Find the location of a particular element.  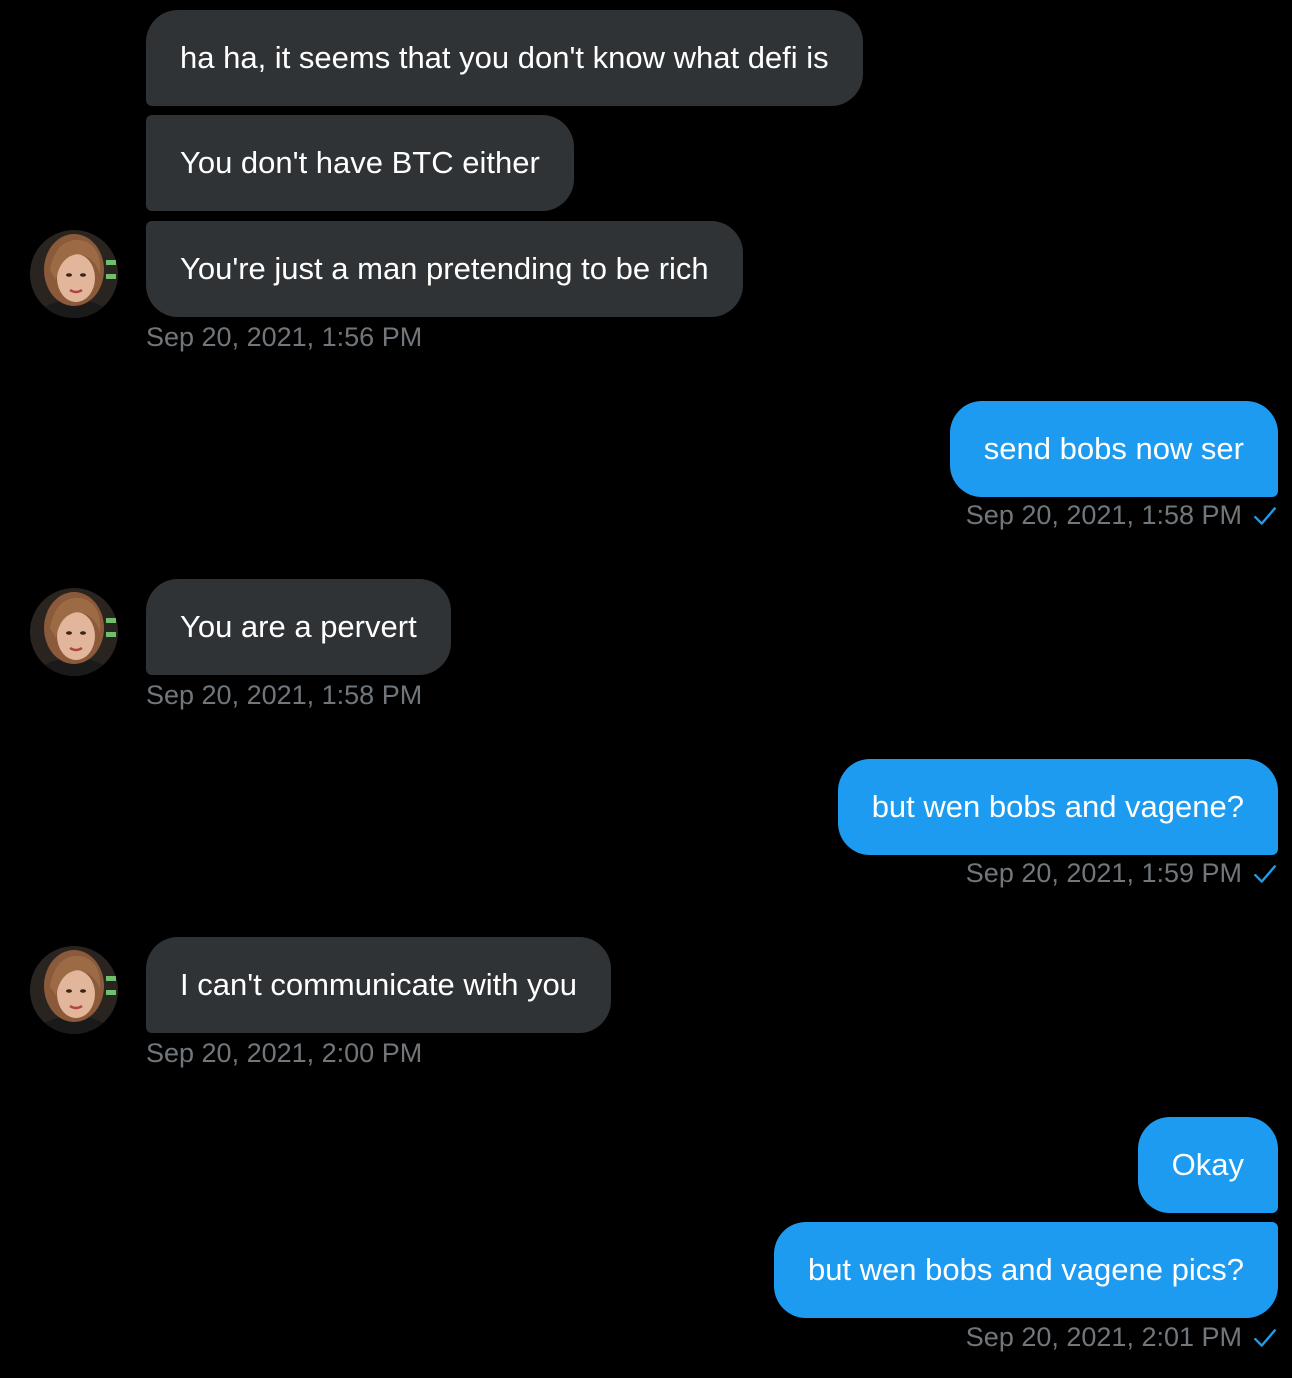

message-bubble-outgoing: send bobs now ser is located at coordinates (1113, 449).